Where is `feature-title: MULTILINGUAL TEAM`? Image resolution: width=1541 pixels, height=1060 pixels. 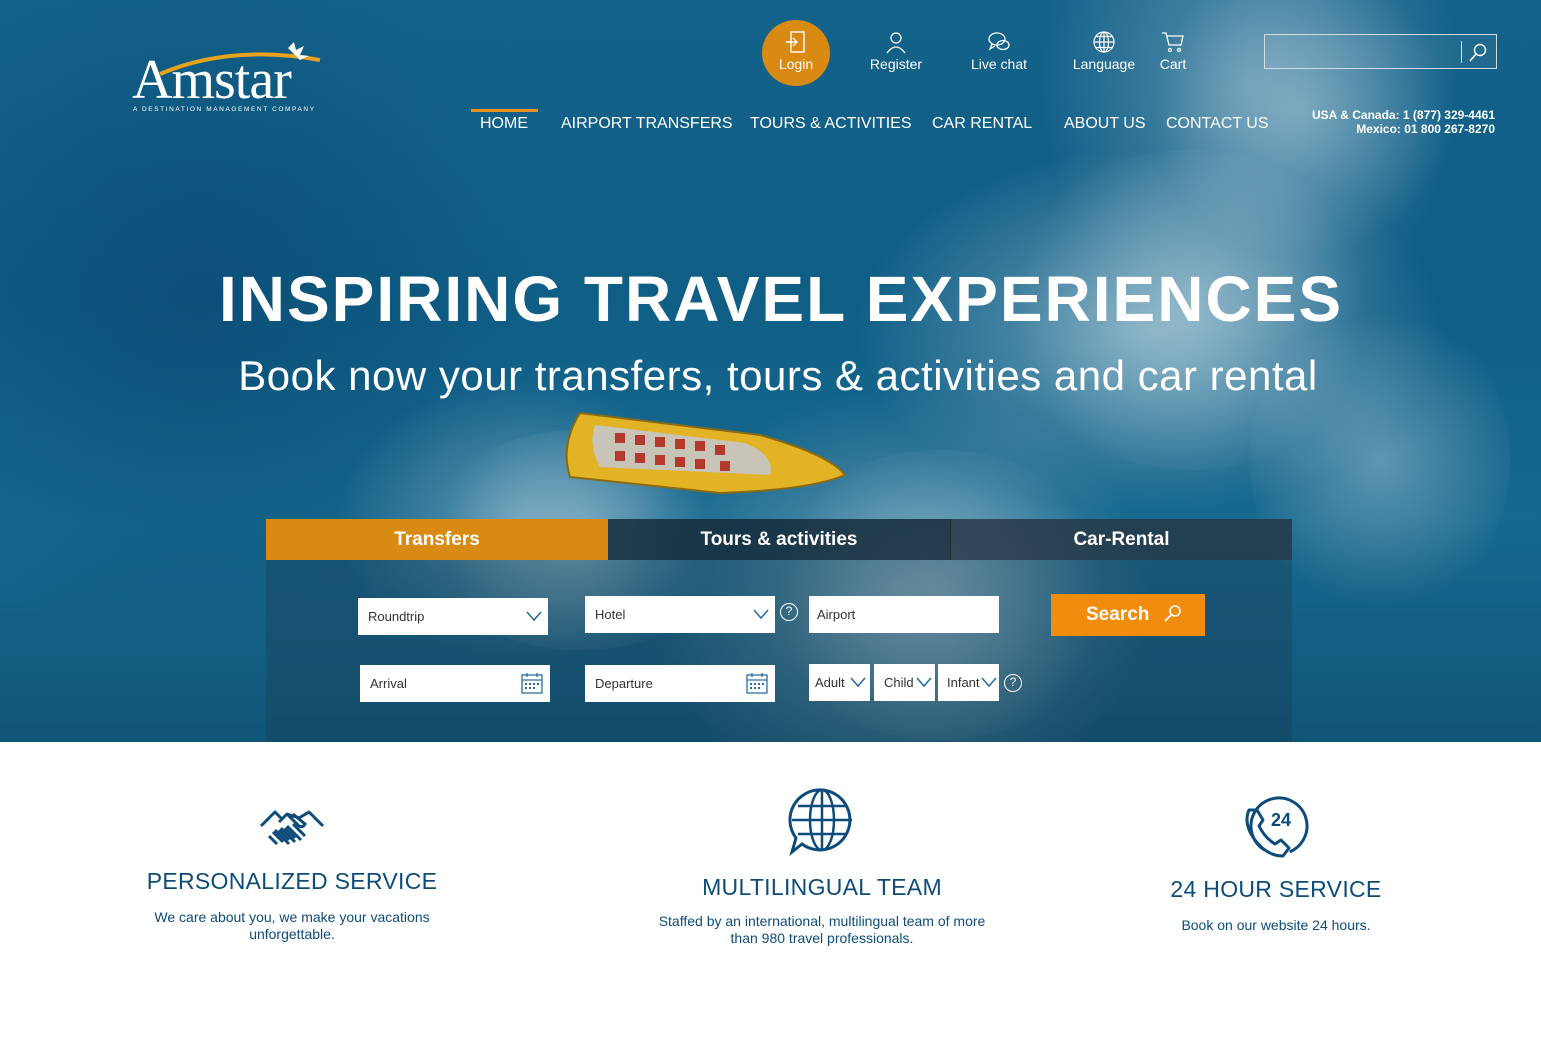
feature-title: MULTILINGUAL TEAM is located at coordinates (822, 887).